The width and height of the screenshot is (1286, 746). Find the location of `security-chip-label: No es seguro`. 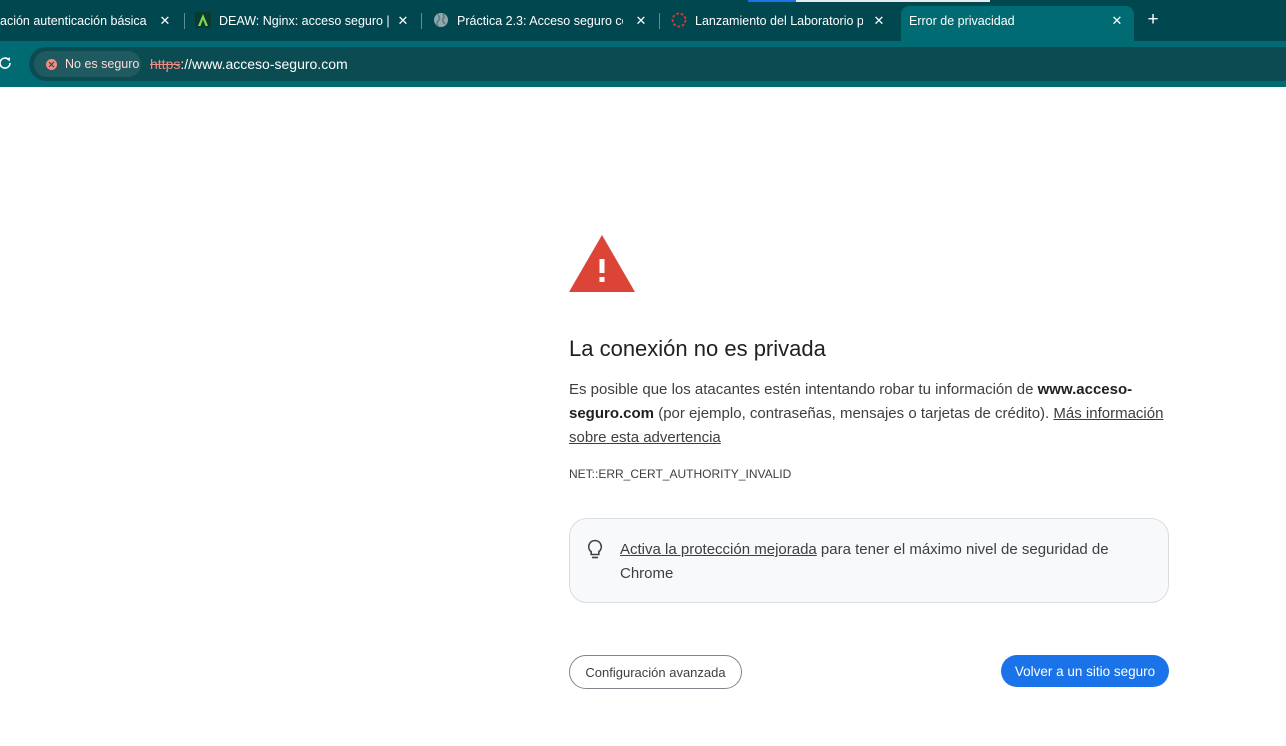

security-chip-label: No es seguro is located at coordinates (102, 64).